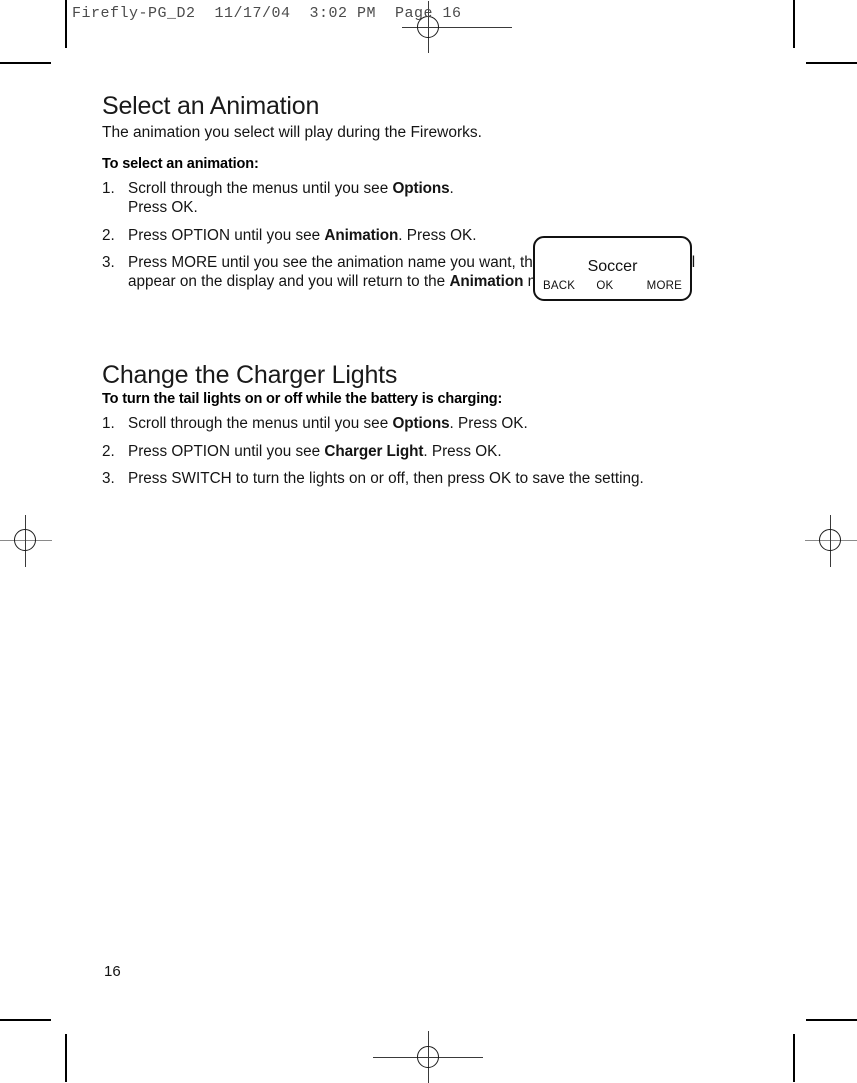 The height and width of the screenshot is (1083, 857). I want to click on registration-mark-right, so click(831, 541).